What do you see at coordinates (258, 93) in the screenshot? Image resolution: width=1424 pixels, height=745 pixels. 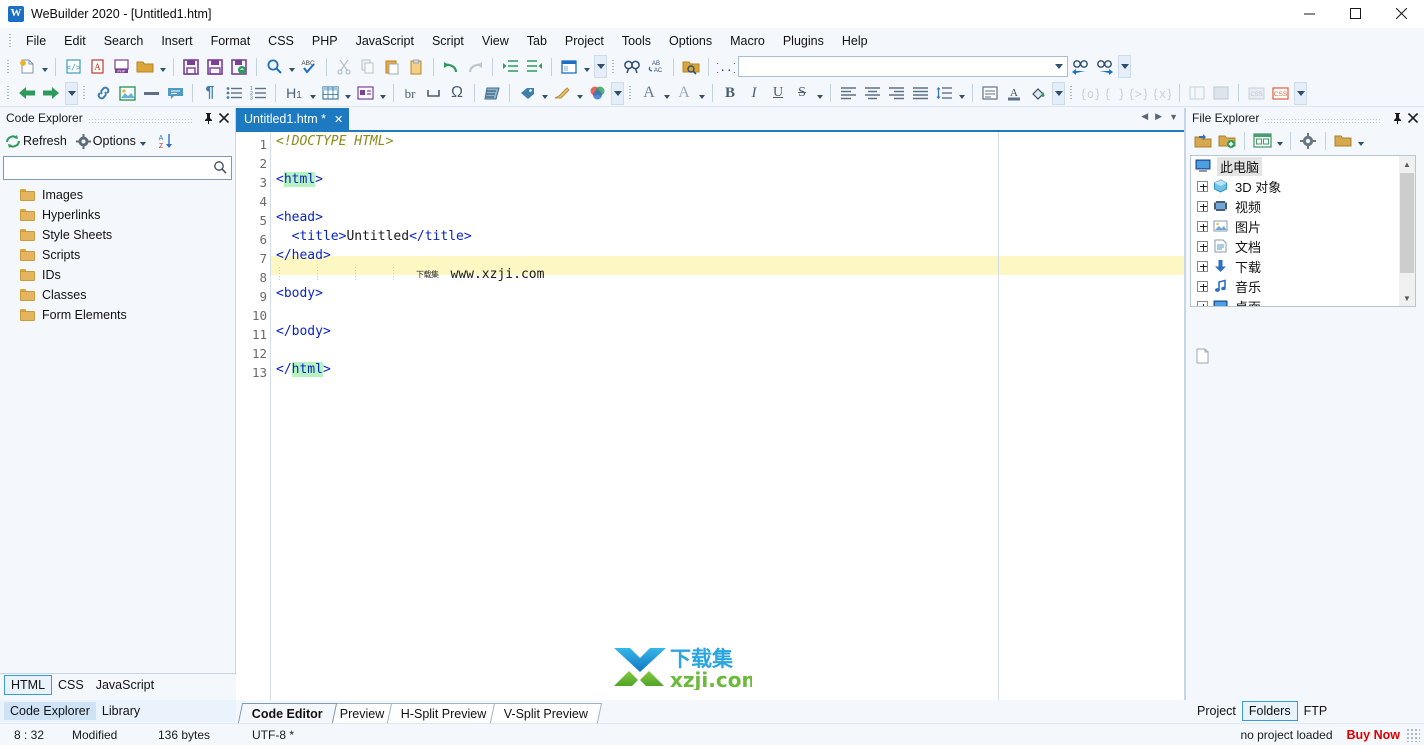 I see `ordered-list-icon: 123` at bounding box center [258, 93].